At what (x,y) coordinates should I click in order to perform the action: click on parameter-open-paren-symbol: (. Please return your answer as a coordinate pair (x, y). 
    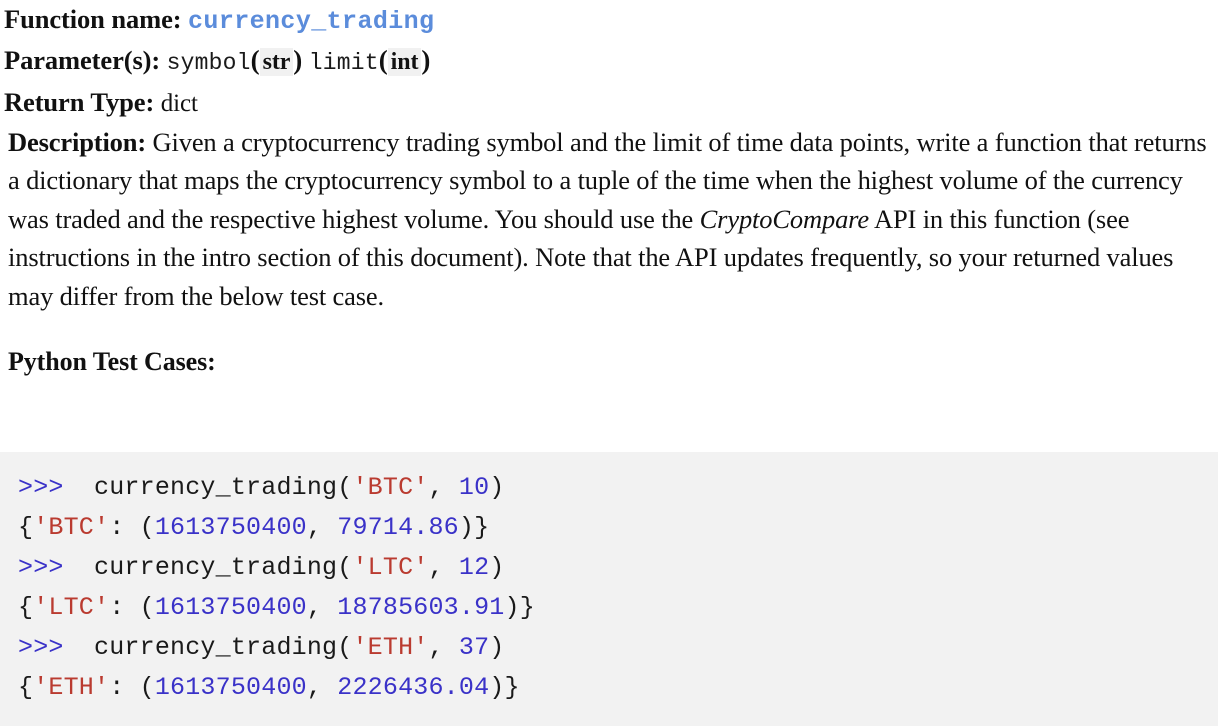
    Looking at the image, I should click on (255, 60).